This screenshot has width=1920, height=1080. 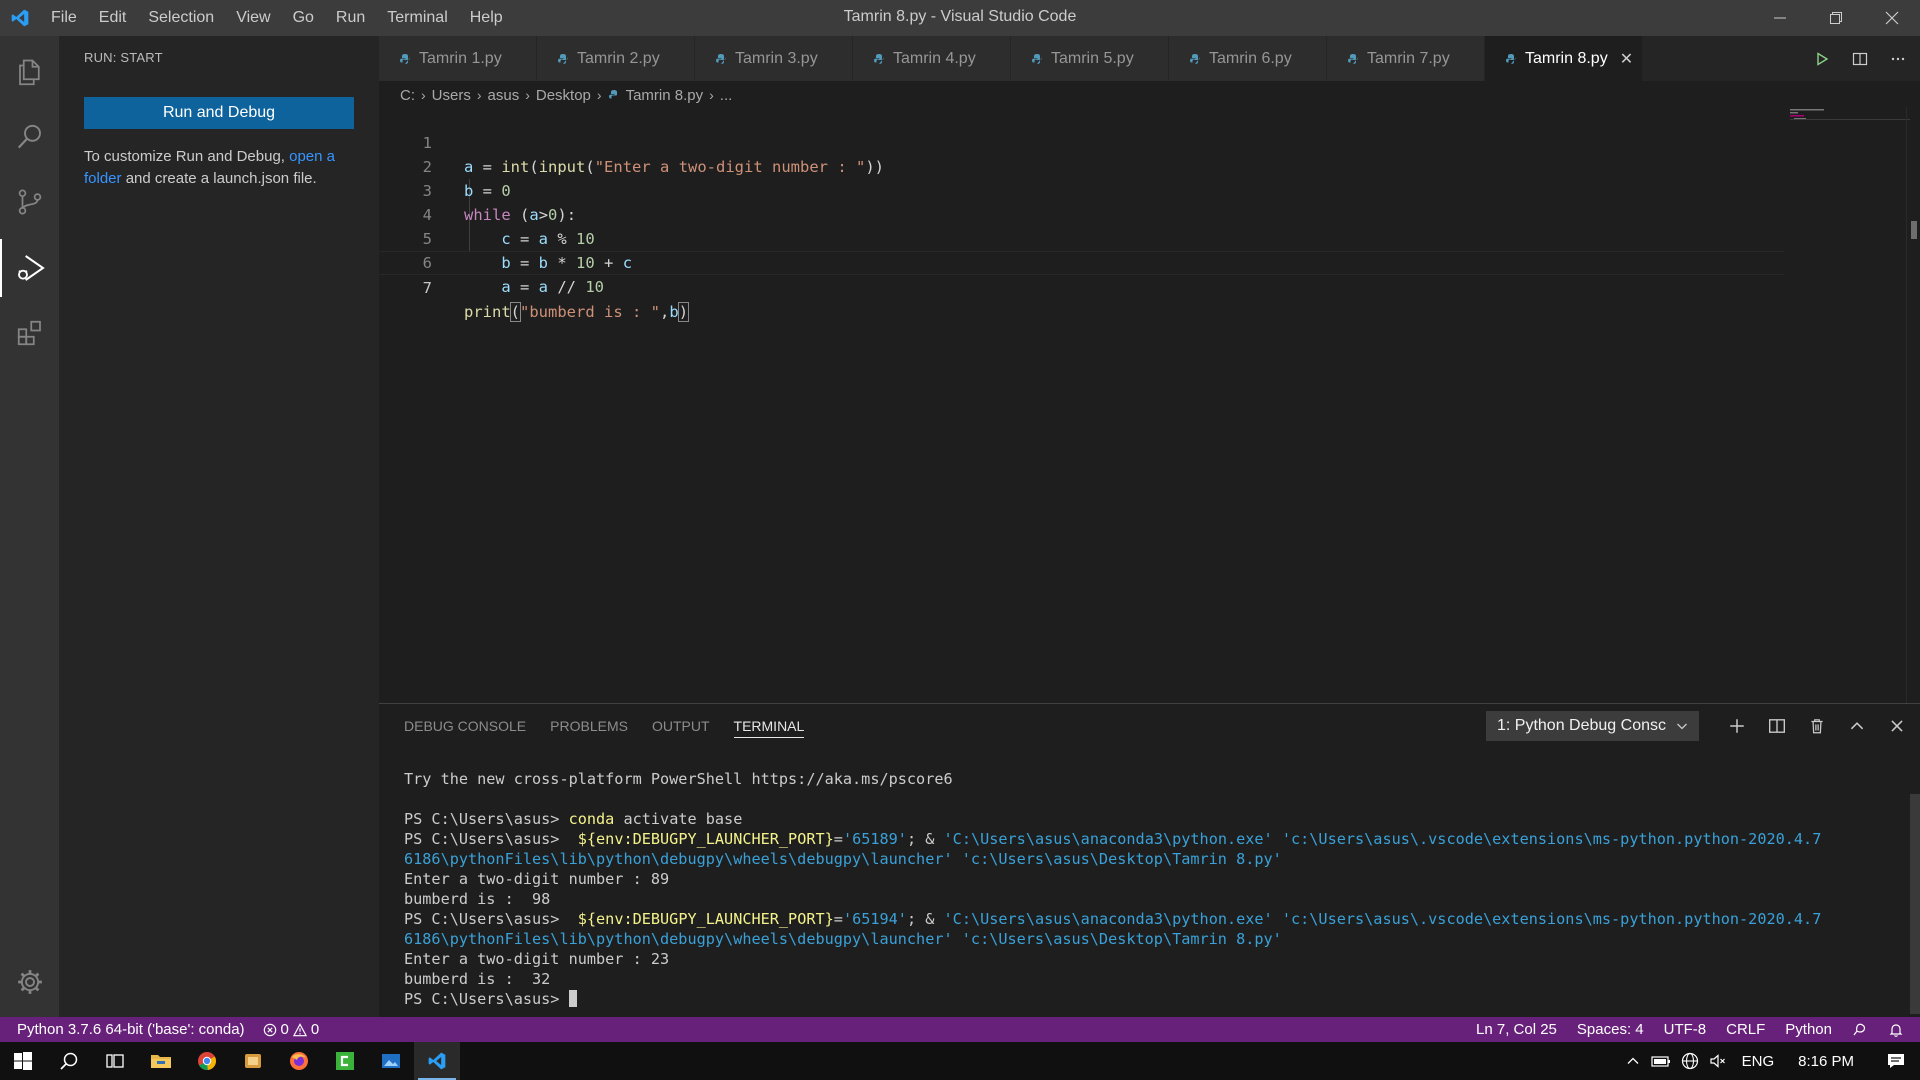 What do you see at coordinates (458, 58) in the screenshot?
I see `tab-tamrin-1: Tamrin 1.py` at bounding box center [458, 58].